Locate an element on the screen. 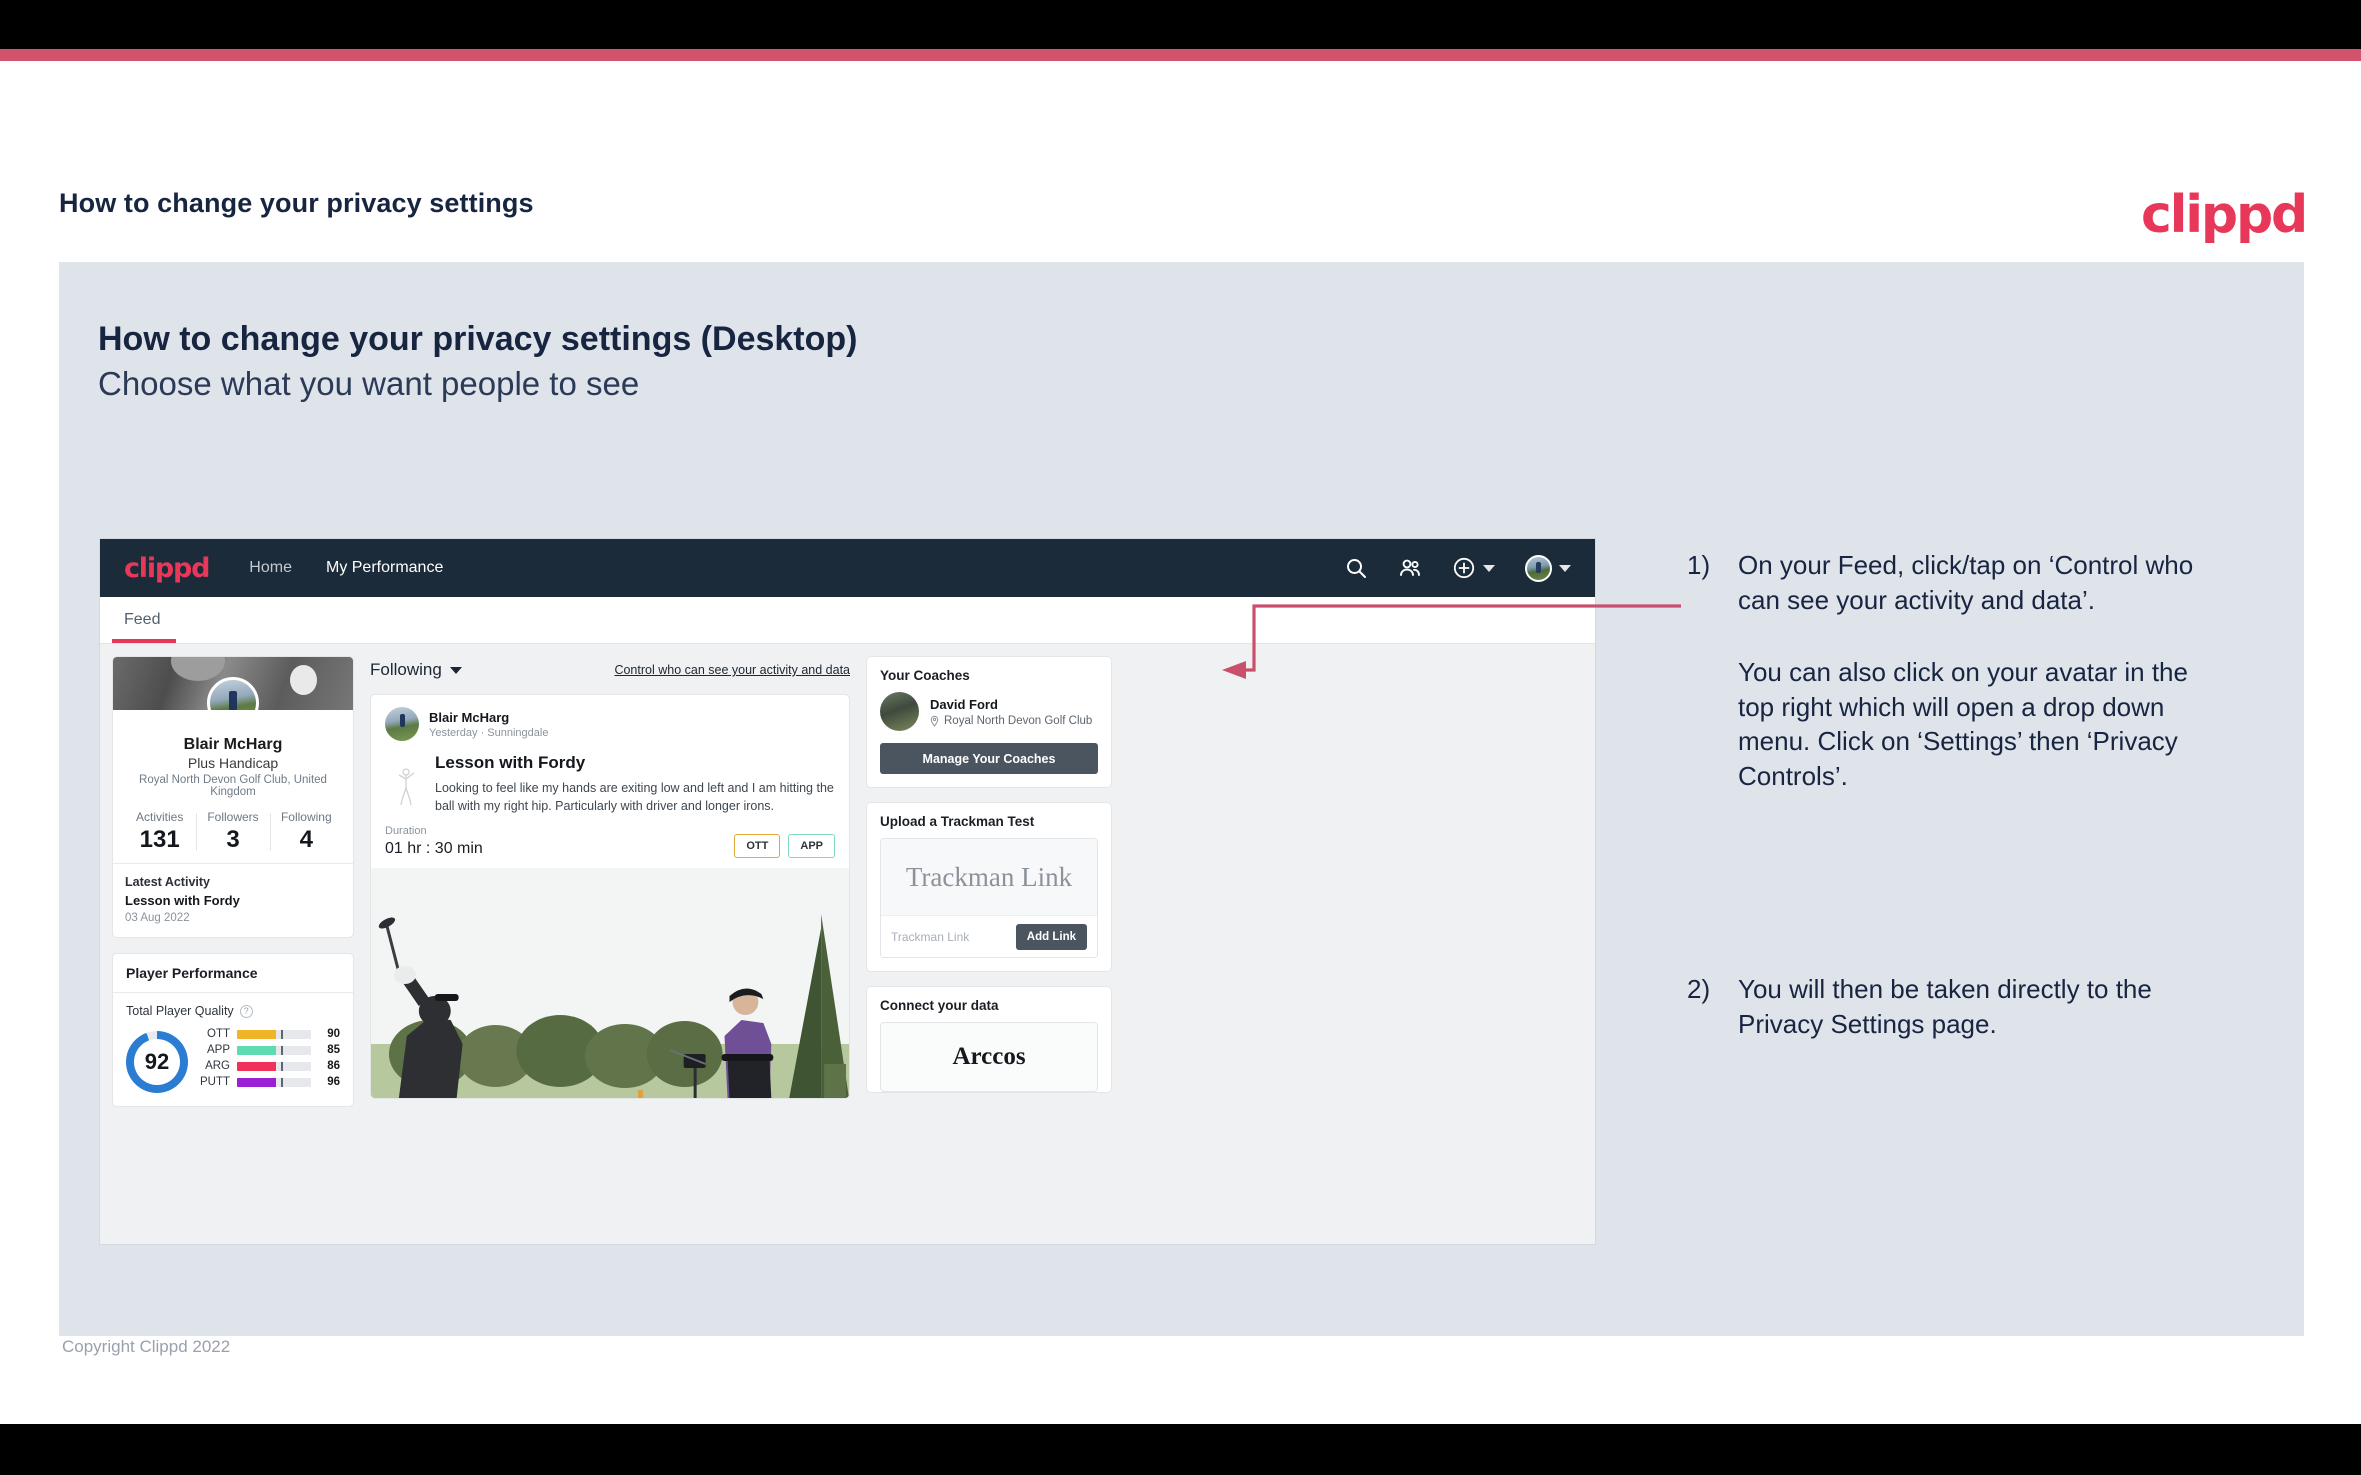  your-coaches-title: Your Coaches is located at coordinates (925, 675).